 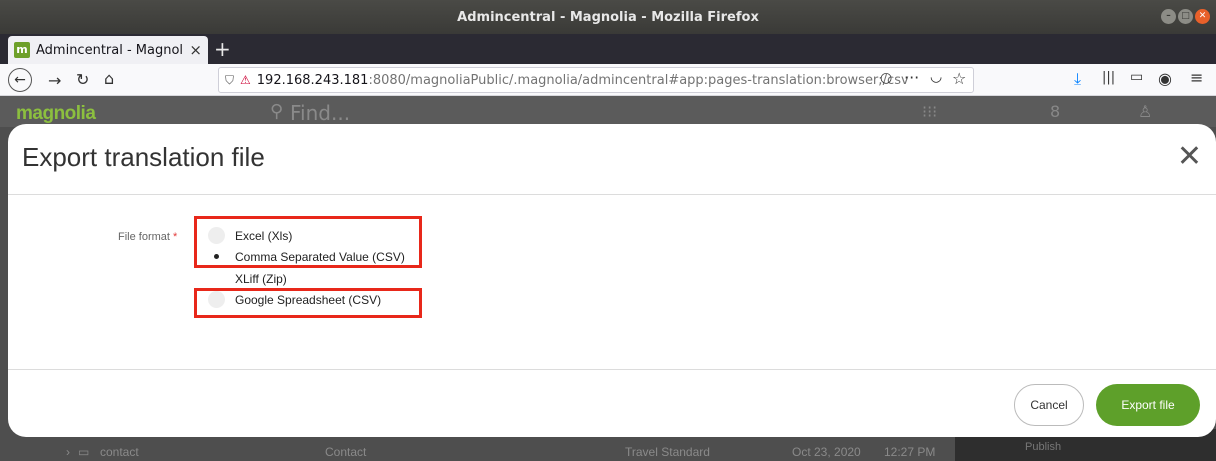 What do you see at coordinates (22, 50) in the screenshot?
I see `magnolia-favicon-icon: m` at bounding box center [22, 50].